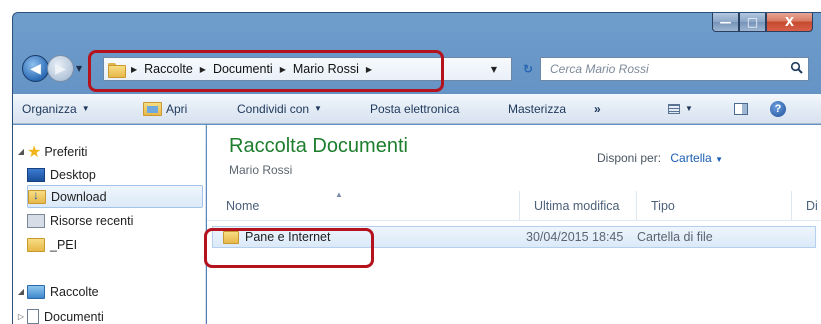 The height and width of the screenshot is (324, 821). I want to click on burn-label: Masterizza, so click(537, 108).